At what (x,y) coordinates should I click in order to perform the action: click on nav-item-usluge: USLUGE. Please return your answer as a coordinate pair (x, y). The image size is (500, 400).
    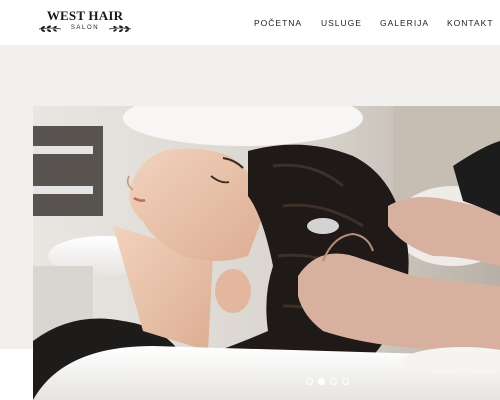
    Looking at the image, I should click on (341, 23).